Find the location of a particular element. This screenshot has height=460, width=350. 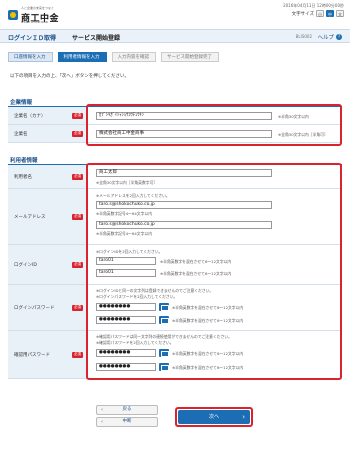

confirm-password-input: ●●●●●●●● is located at coordinates (126, 353).